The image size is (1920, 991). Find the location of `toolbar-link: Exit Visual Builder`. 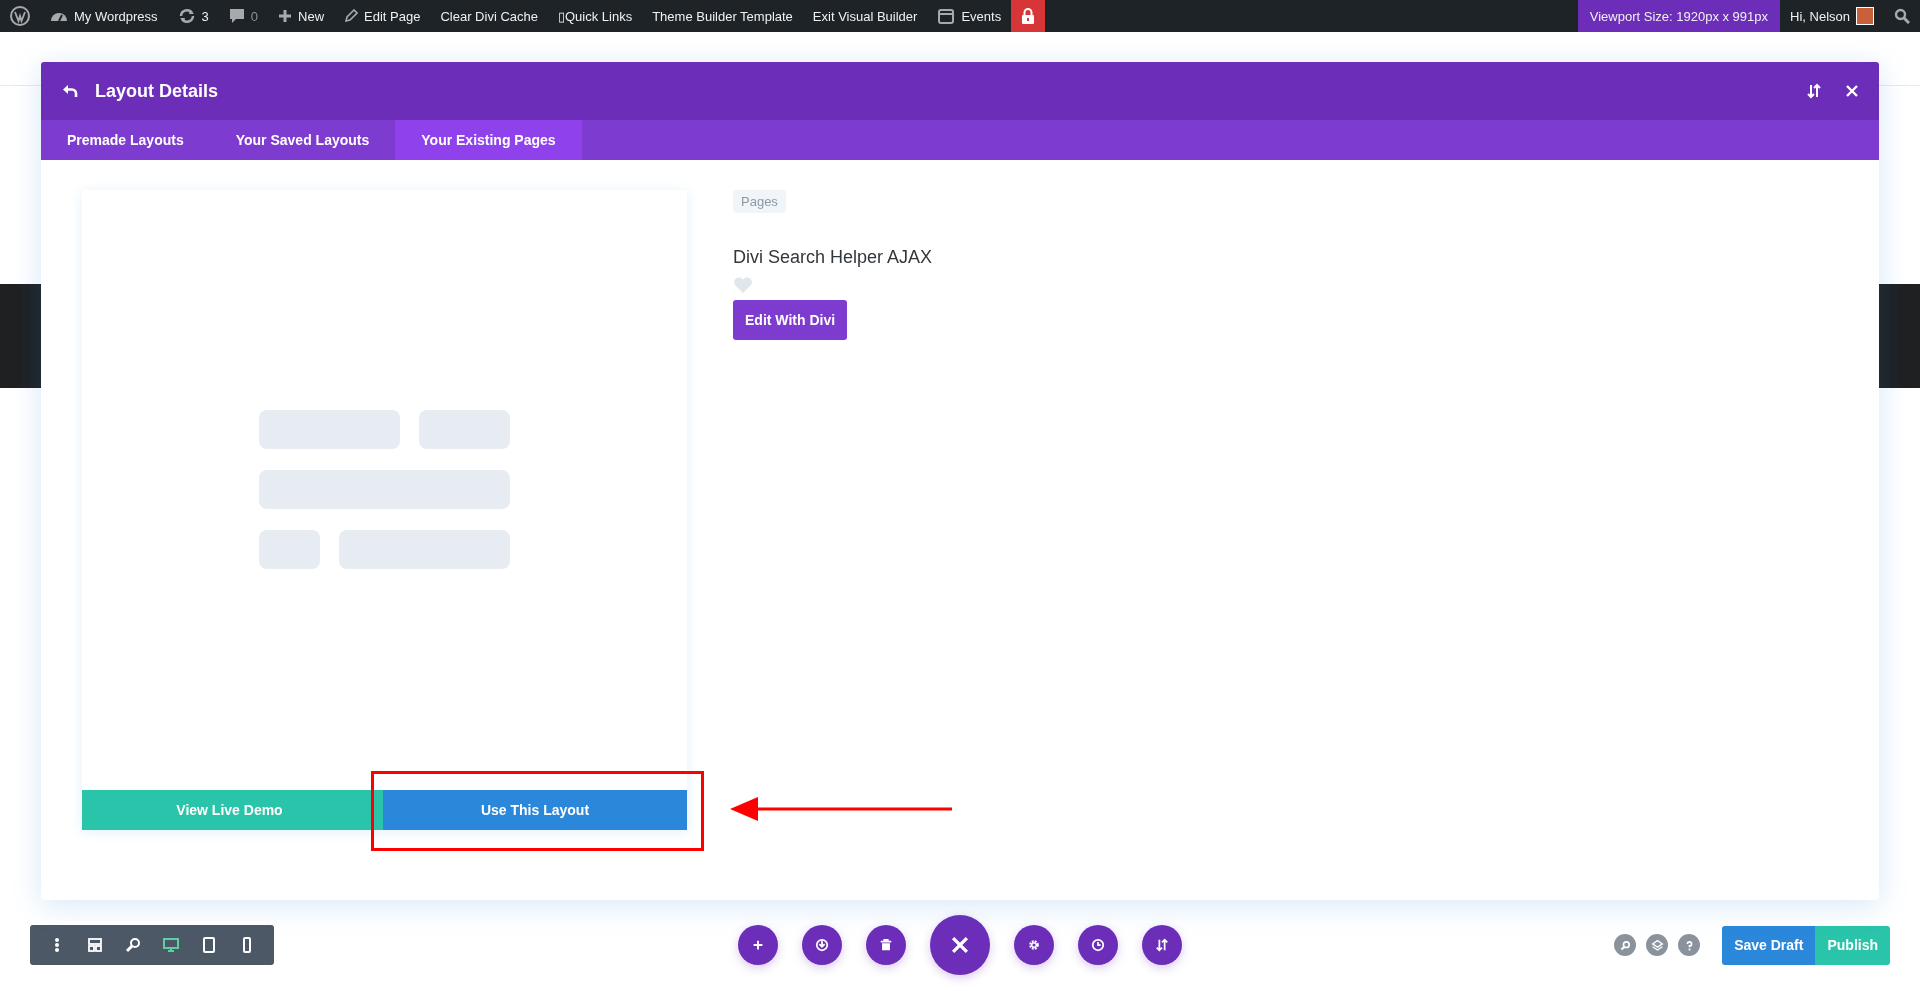

toolbar-link: Exit Visual Builder is located at coordinates (865, 16).